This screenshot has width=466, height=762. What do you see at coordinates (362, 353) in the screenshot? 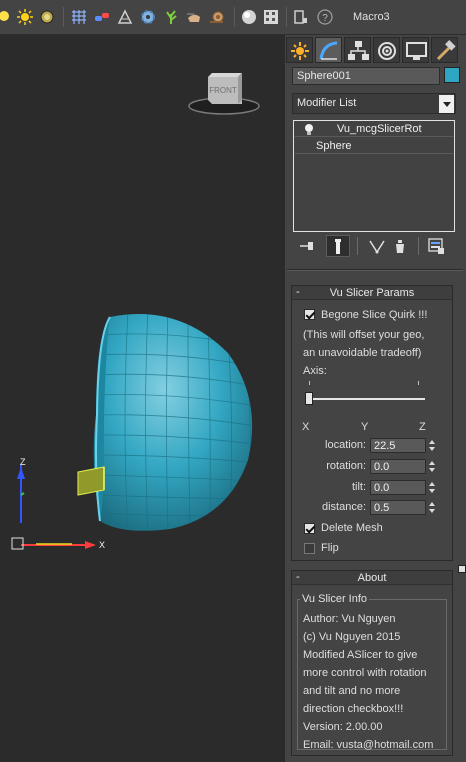
I see `offset-note-line2: an unavoidable tradeoff)` at bounding box center [362, 353].